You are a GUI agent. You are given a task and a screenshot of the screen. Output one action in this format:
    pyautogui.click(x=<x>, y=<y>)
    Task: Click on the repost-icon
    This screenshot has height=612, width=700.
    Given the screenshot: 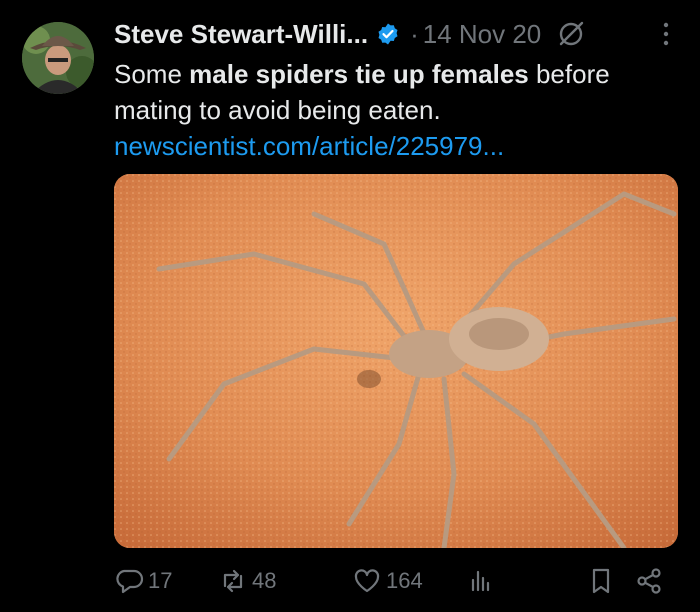 What is the action you would take?
    pyautogui.click(x=233, y=581)
    